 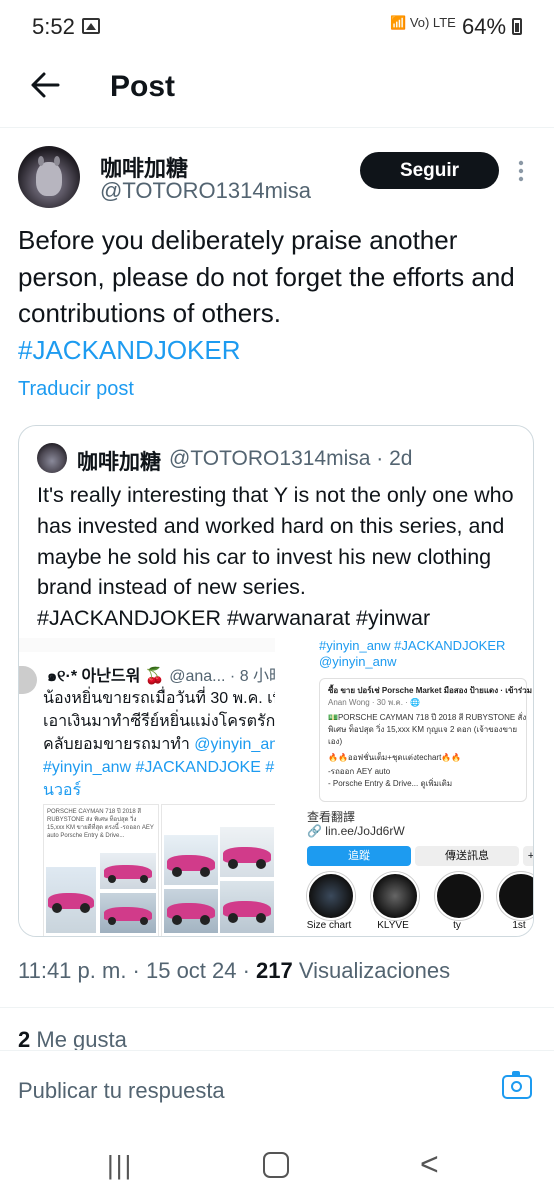 What do you see at coordinates (277, 28) in the screenshot?
I see `status-bar: 5:52 📶 Vo) LTE 64%` at bounding box center [277, 28].